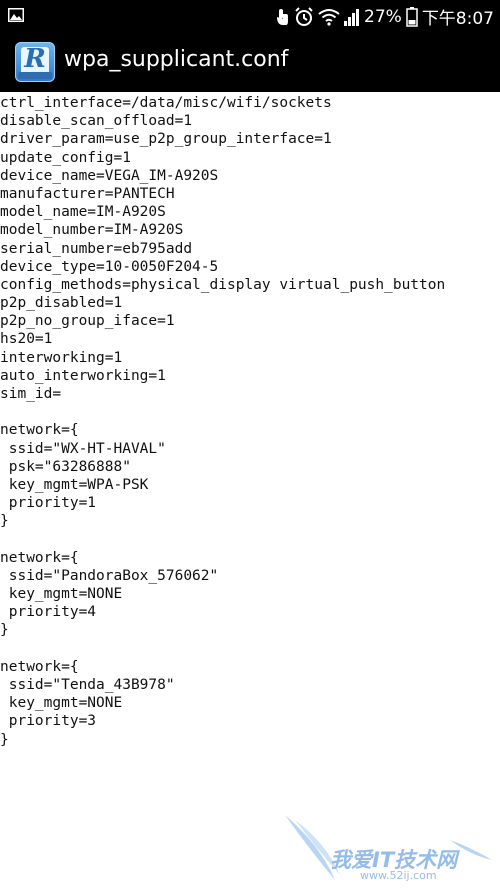  Describe the element at coordinates (109, 175) in the screenshot. I see `file-line: device_name=VEGA_IM-A920S` at that location.